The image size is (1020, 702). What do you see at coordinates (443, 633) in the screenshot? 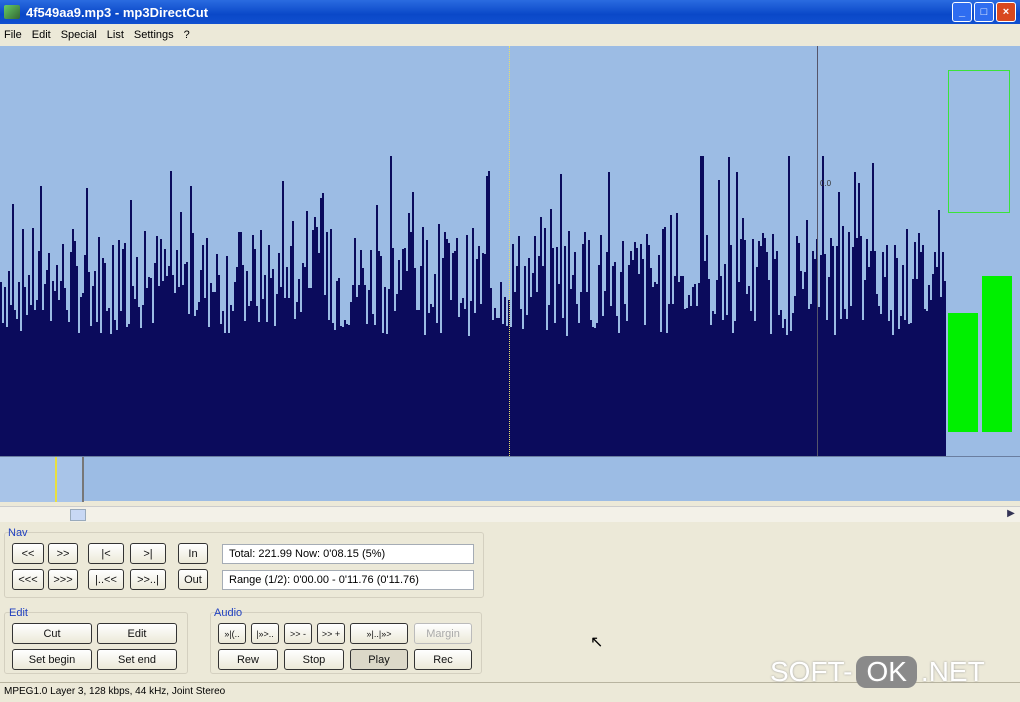
I see `margin-button: Margin` at bounding box center [443, 633].